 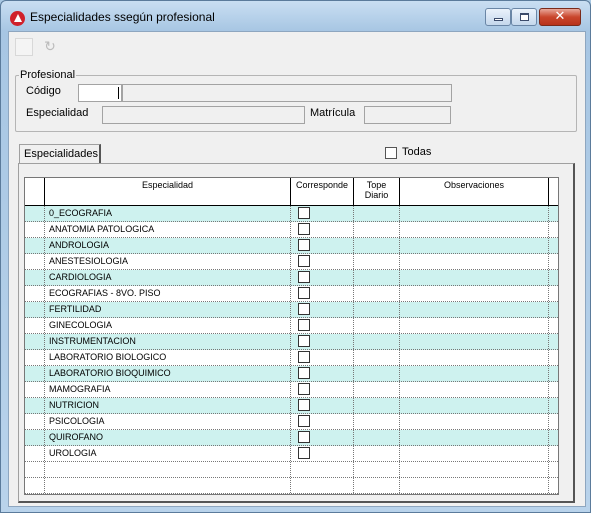 I want to click on table-row: MAMOGRAFIA, so click(x=291, y=390).